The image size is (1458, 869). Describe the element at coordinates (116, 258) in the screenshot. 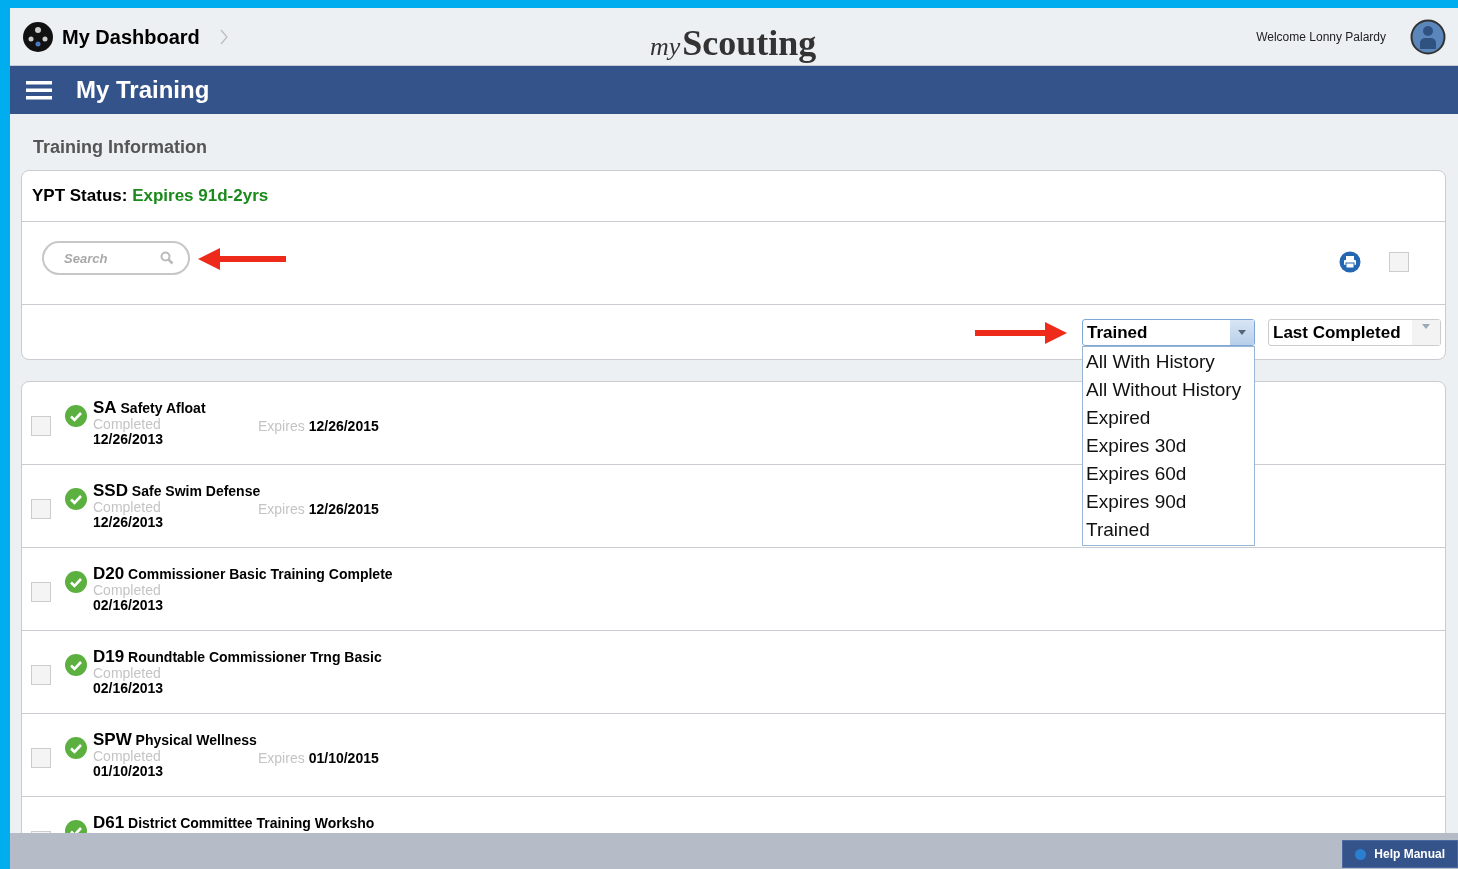

I see `search-field: Search` at that location.